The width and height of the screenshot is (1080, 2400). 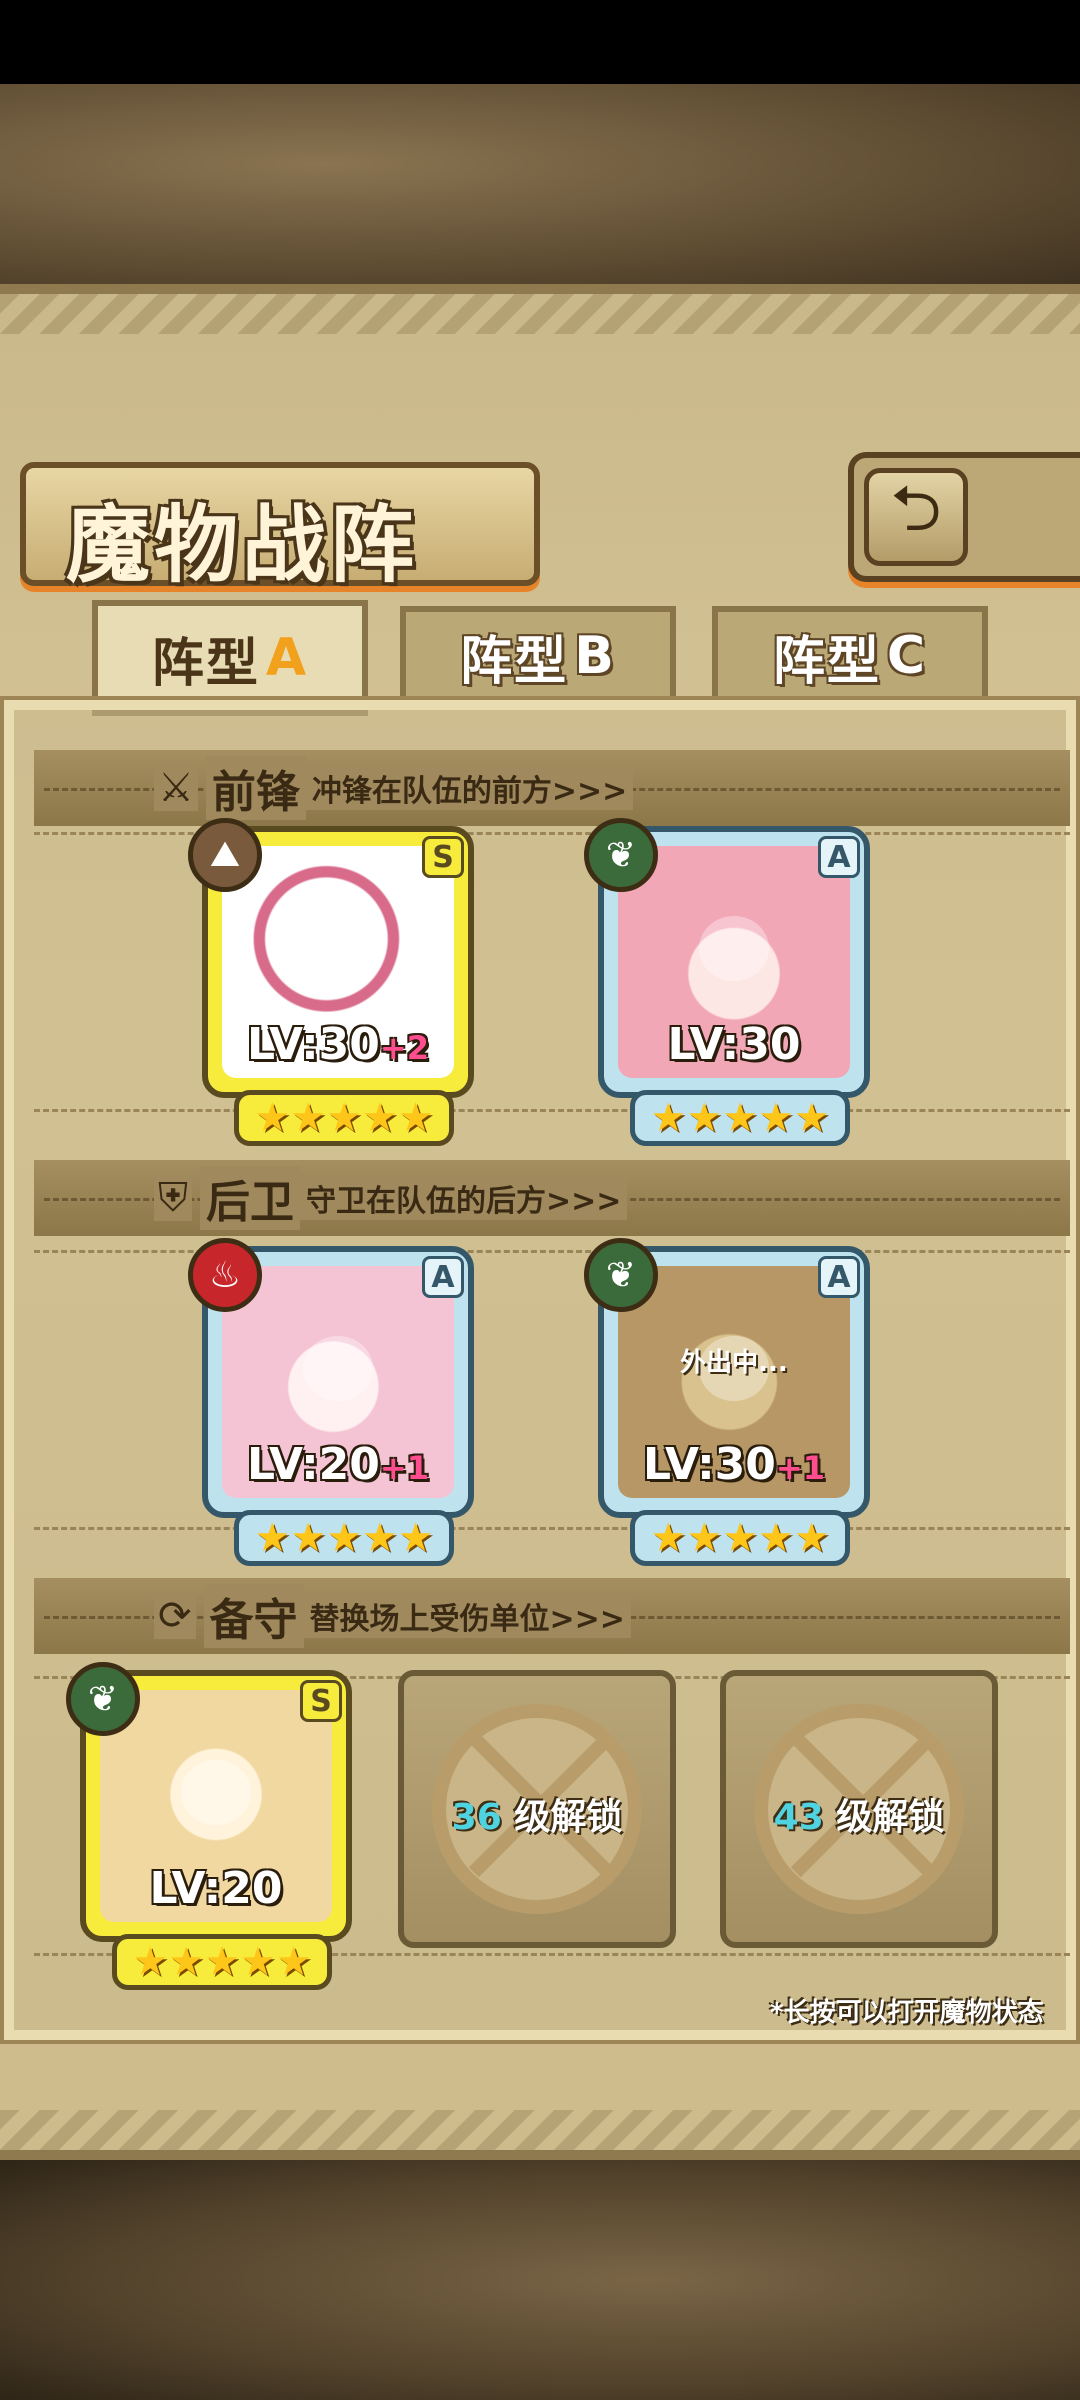 I want to click on unit-level: LV:30+1, so click(x=734, y=1464).